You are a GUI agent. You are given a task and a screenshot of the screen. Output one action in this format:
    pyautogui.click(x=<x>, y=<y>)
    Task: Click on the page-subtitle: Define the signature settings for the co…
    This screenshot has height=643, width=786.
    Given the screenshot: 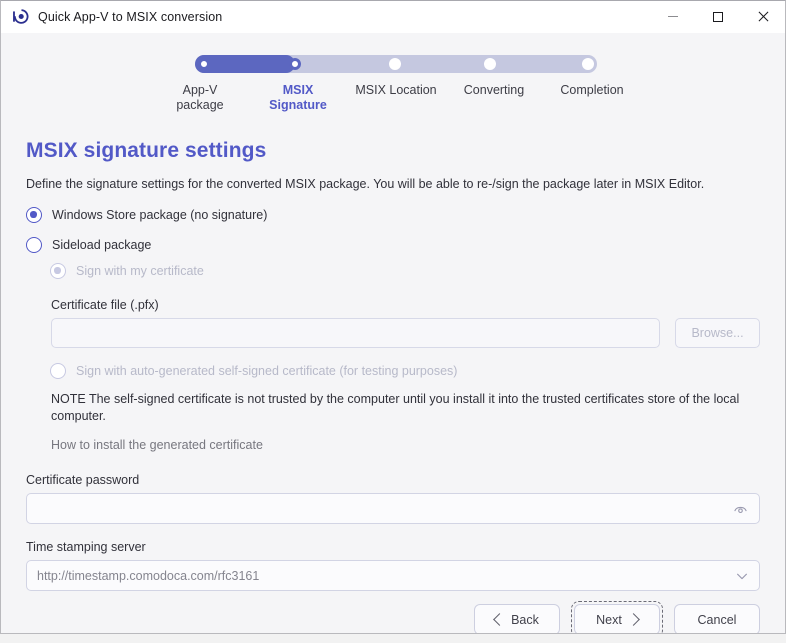 What is the action you would take?
    pyautogui.click(x=365, y=184)
    